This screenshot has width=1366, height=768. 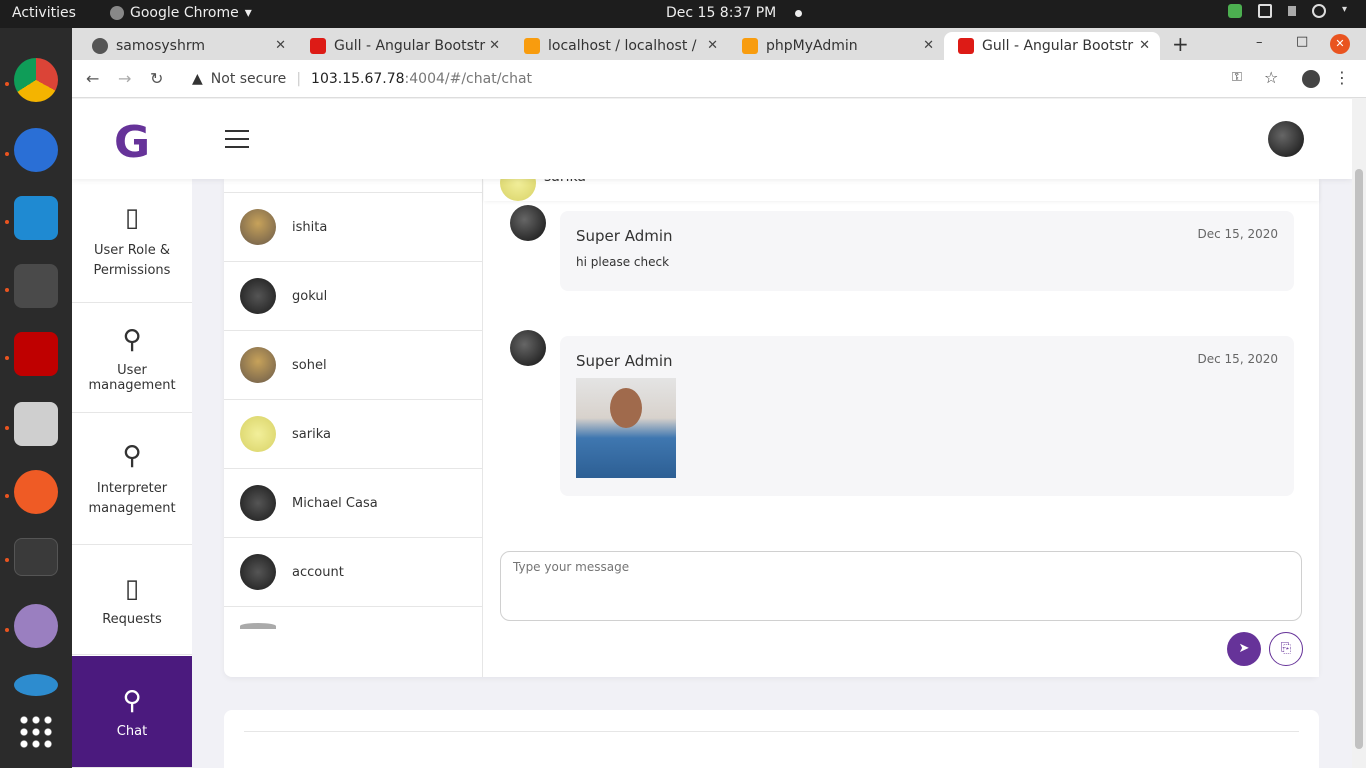 What do you see at coordinates (798, 13) in the screenshot?
I see `notification-dot-icon` at bounding box center [798, 13].